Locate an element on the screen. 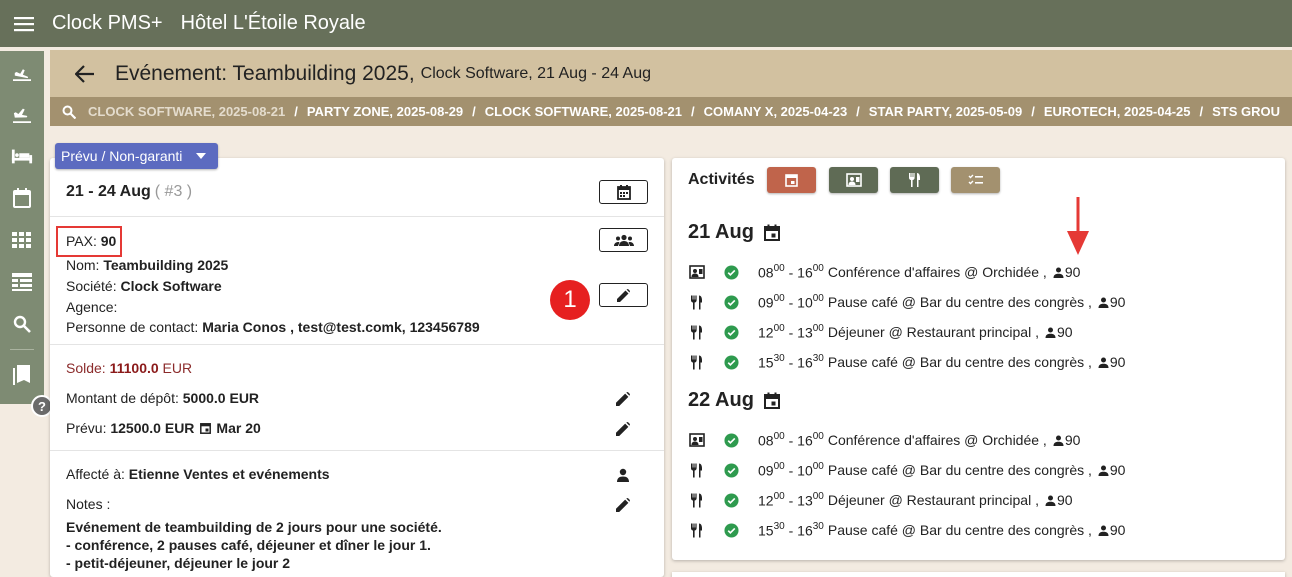 This screenshot has width=1292, height=577. hotel-name: Hôtel L'Étoile Royale is located at coordinates (273, 23).